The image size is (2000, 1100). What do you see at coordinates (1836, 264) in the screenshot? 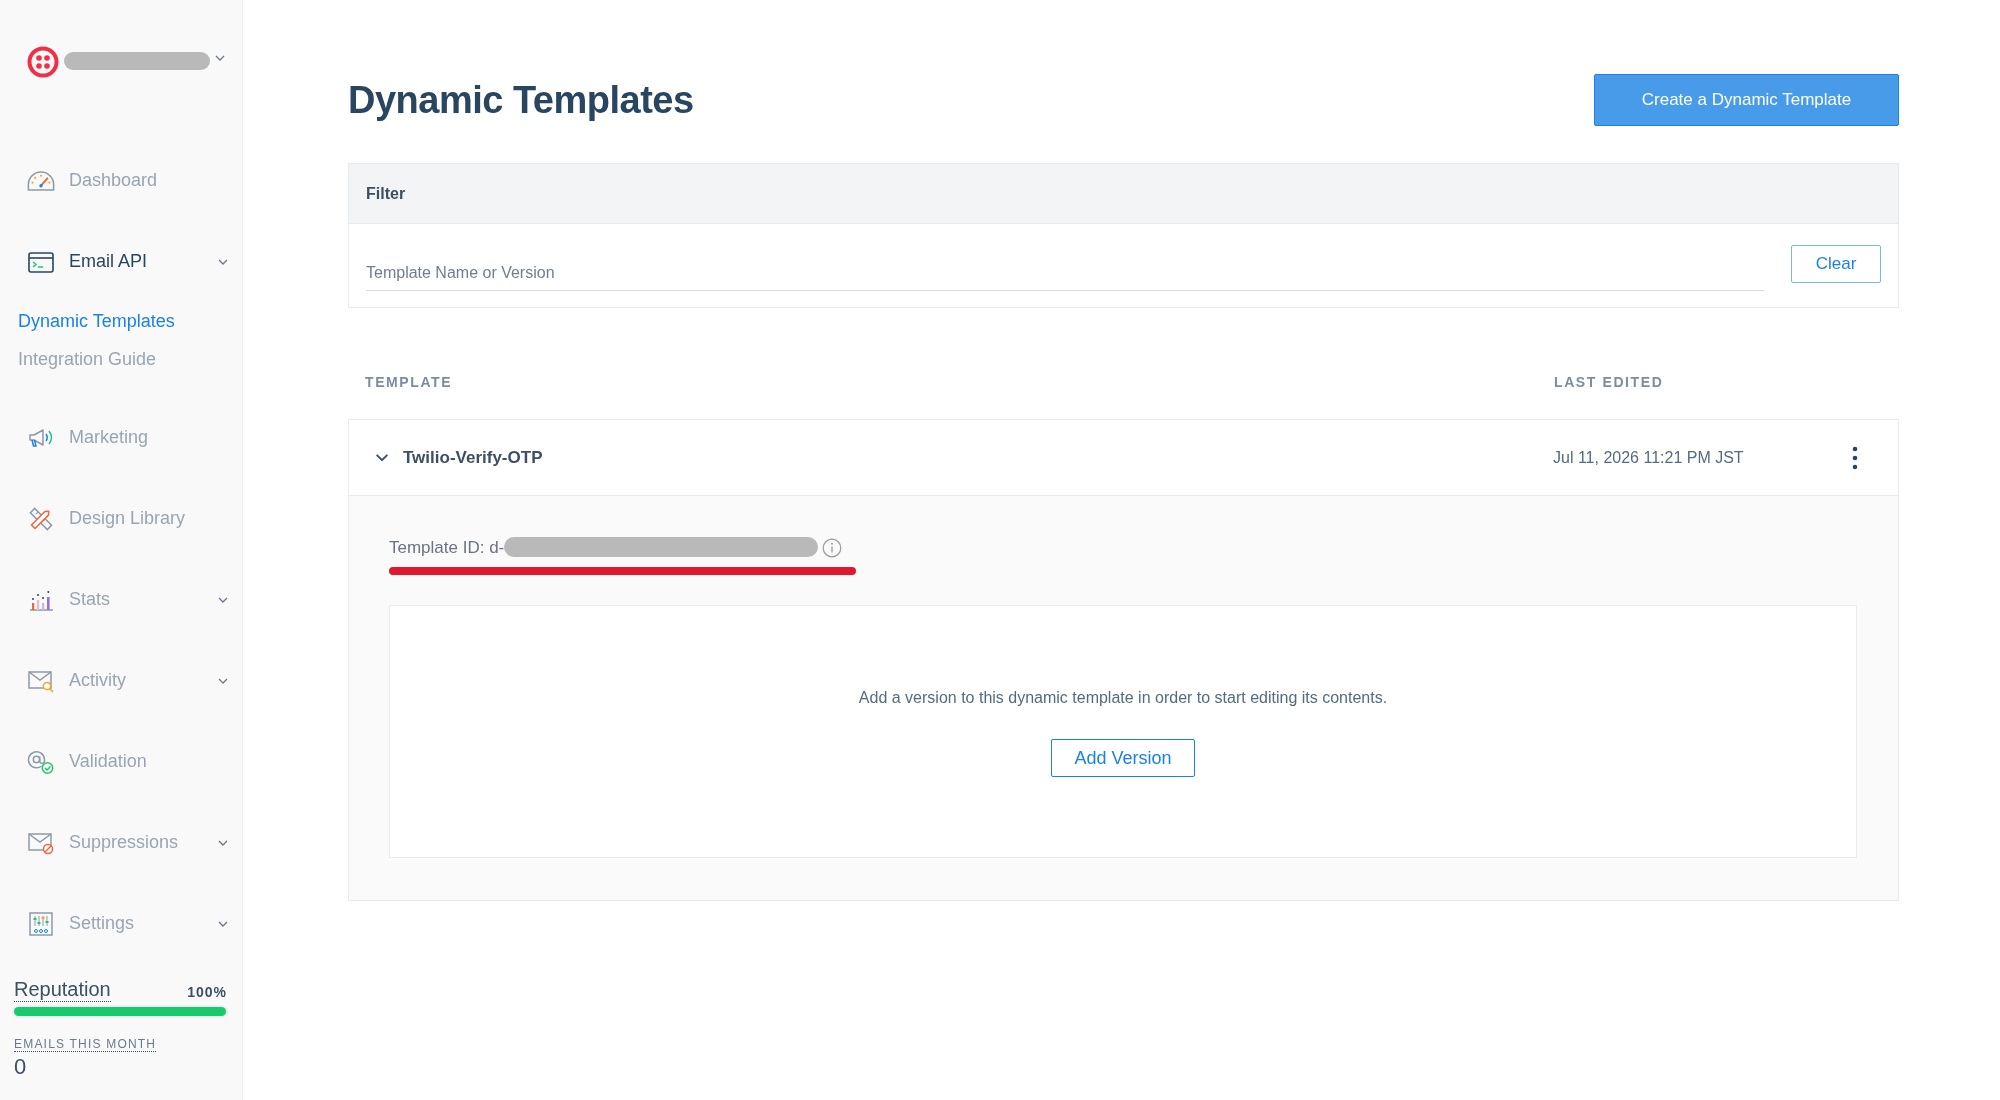
I see `clear-button: Clear` at bounding box center [1836, 264].